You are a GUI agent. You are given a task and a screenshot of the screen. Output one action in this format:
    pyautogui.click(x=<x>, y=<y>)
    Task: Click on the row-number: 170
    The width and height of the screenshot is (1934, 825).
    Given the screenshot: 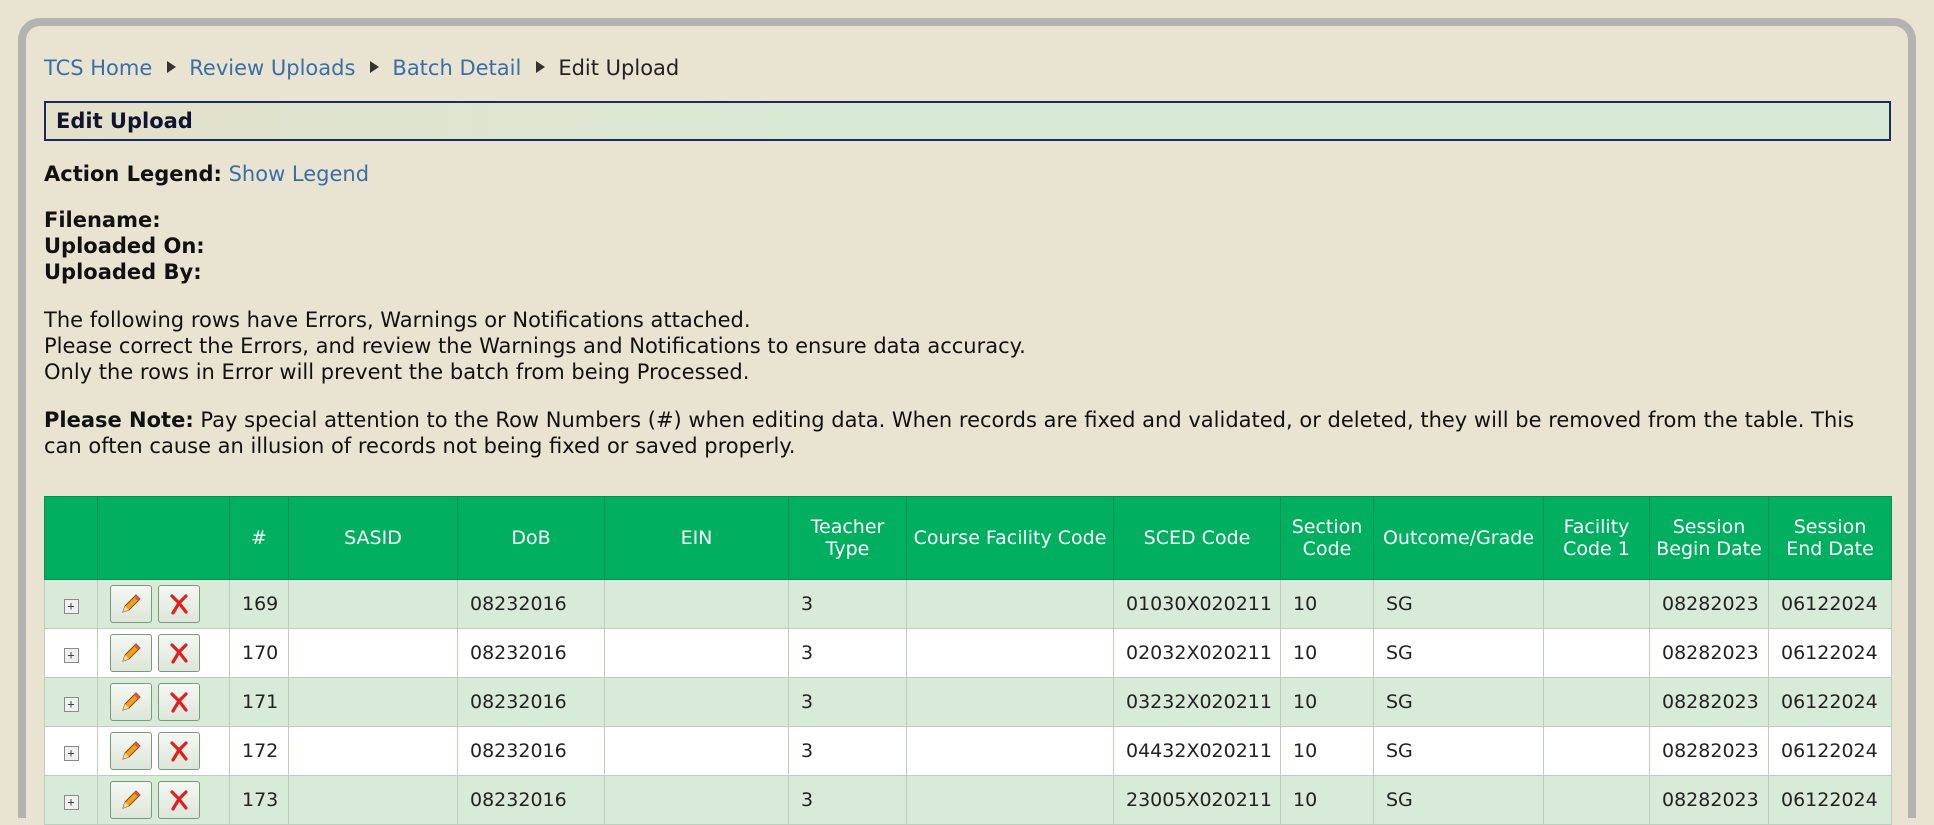 What is the action you would take?
    pyautogui.click(x=259, y=653)
    